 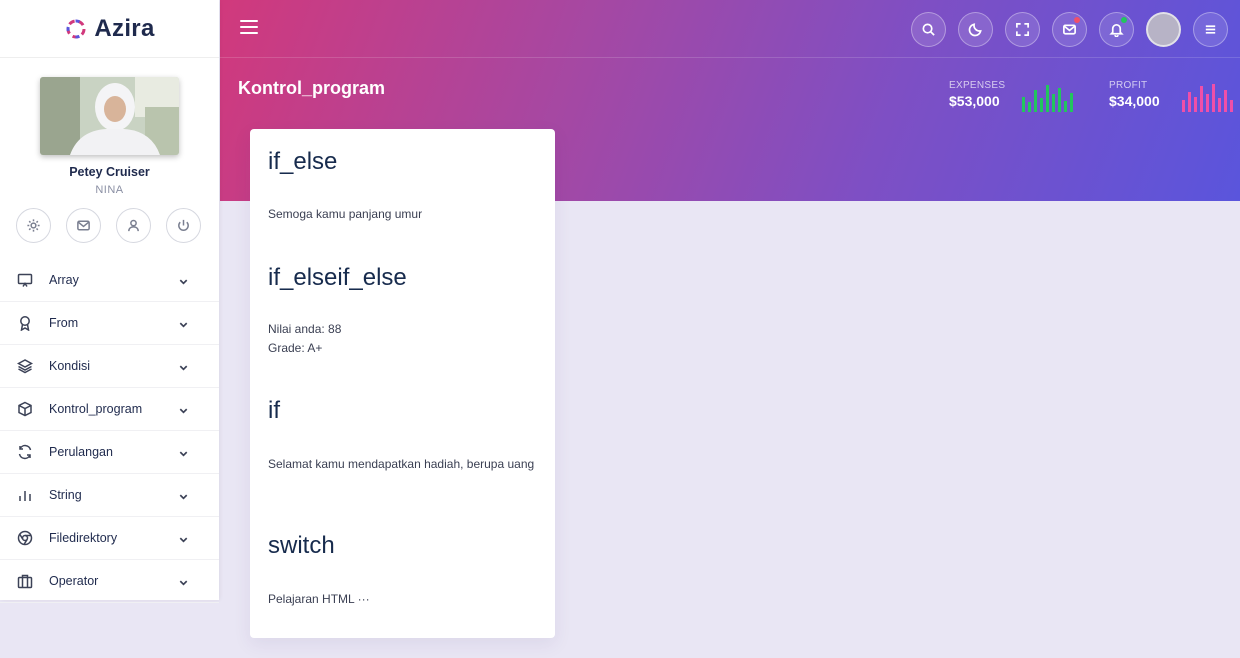 I want to click on expenses-sparkline, so click(x=1047, y=97).